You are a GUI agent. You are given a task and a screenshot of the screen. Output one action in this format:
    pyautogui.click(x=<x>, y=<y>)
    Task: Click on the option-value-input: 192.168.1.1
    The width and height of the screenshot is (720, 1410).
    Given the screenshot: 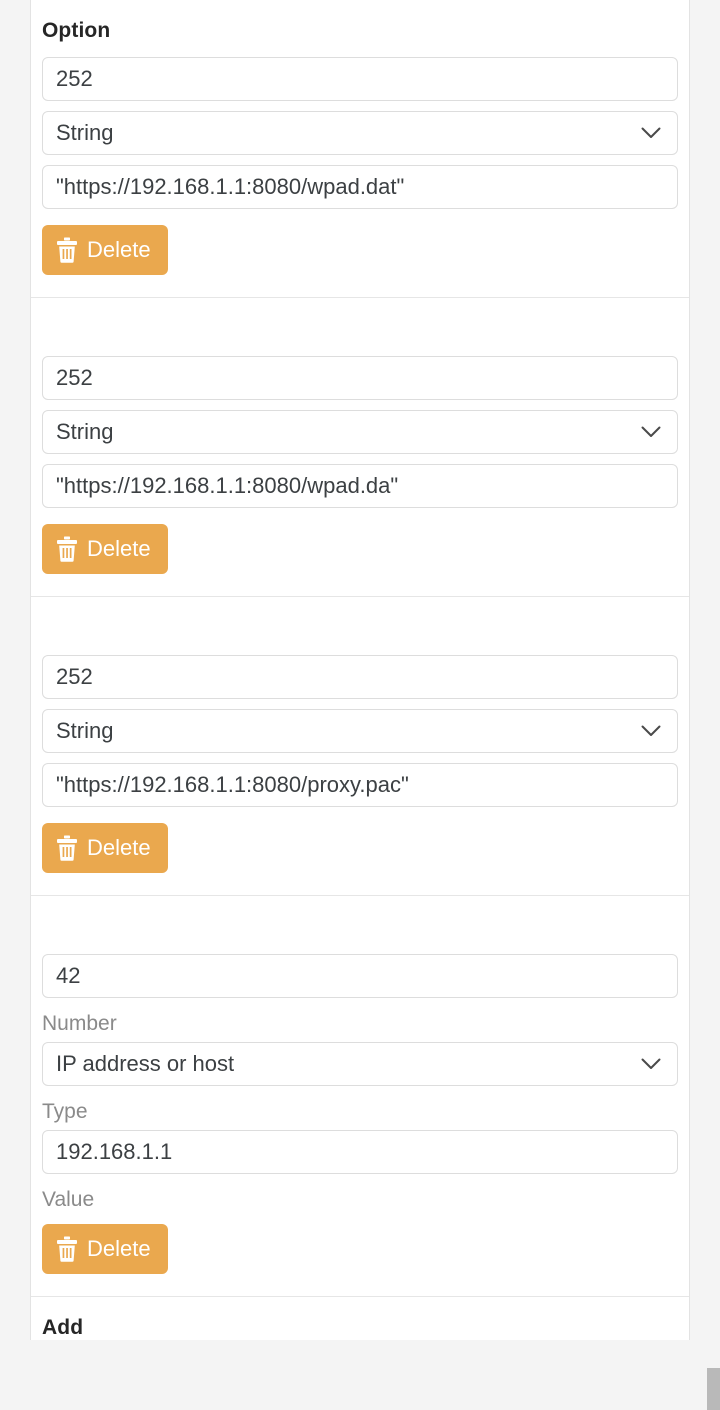 What is the action you would take?
    pyautogui.click(x=360, y=1152)
    